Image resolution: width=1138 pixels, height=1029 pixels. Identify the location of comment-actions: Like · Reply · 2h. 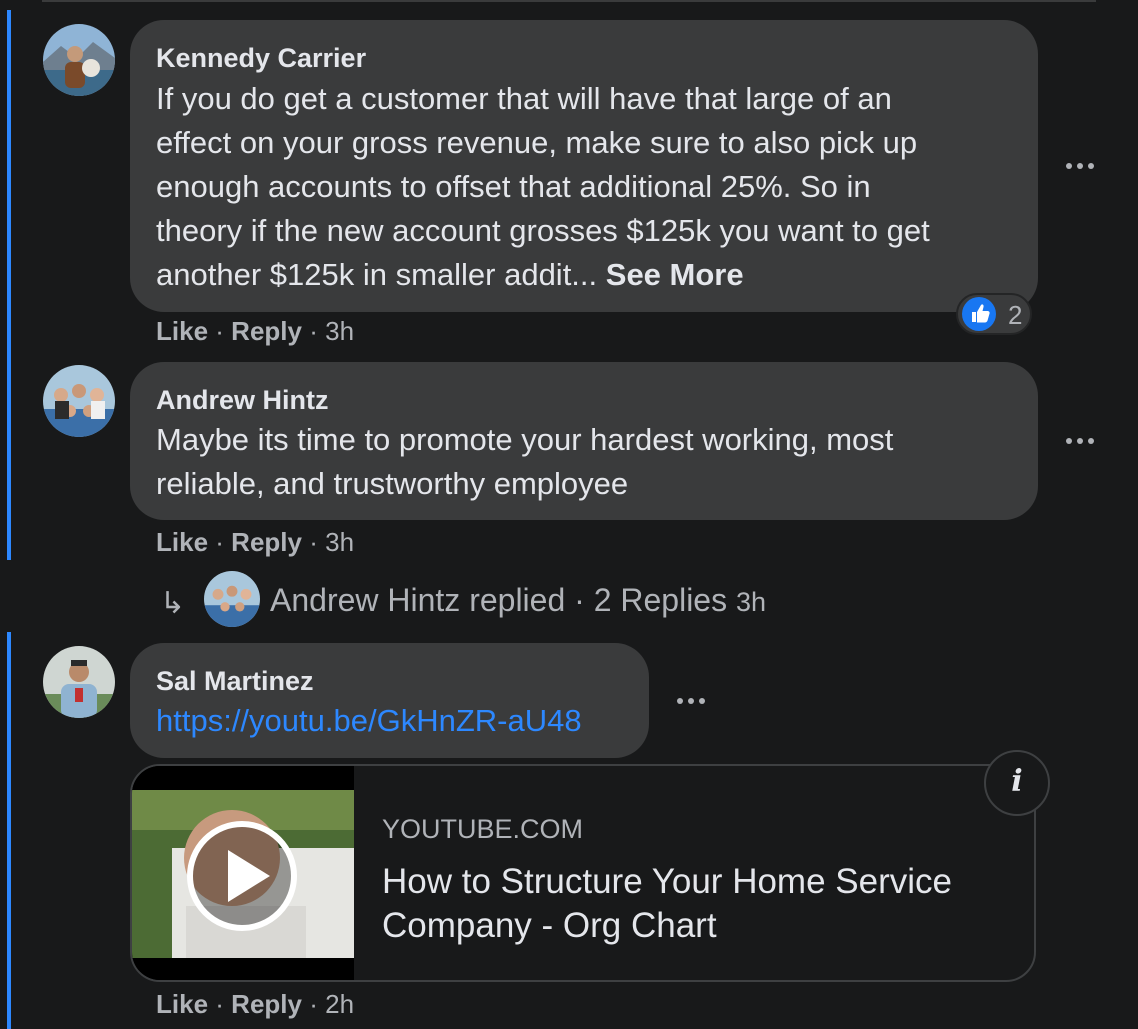
(255, 1004).